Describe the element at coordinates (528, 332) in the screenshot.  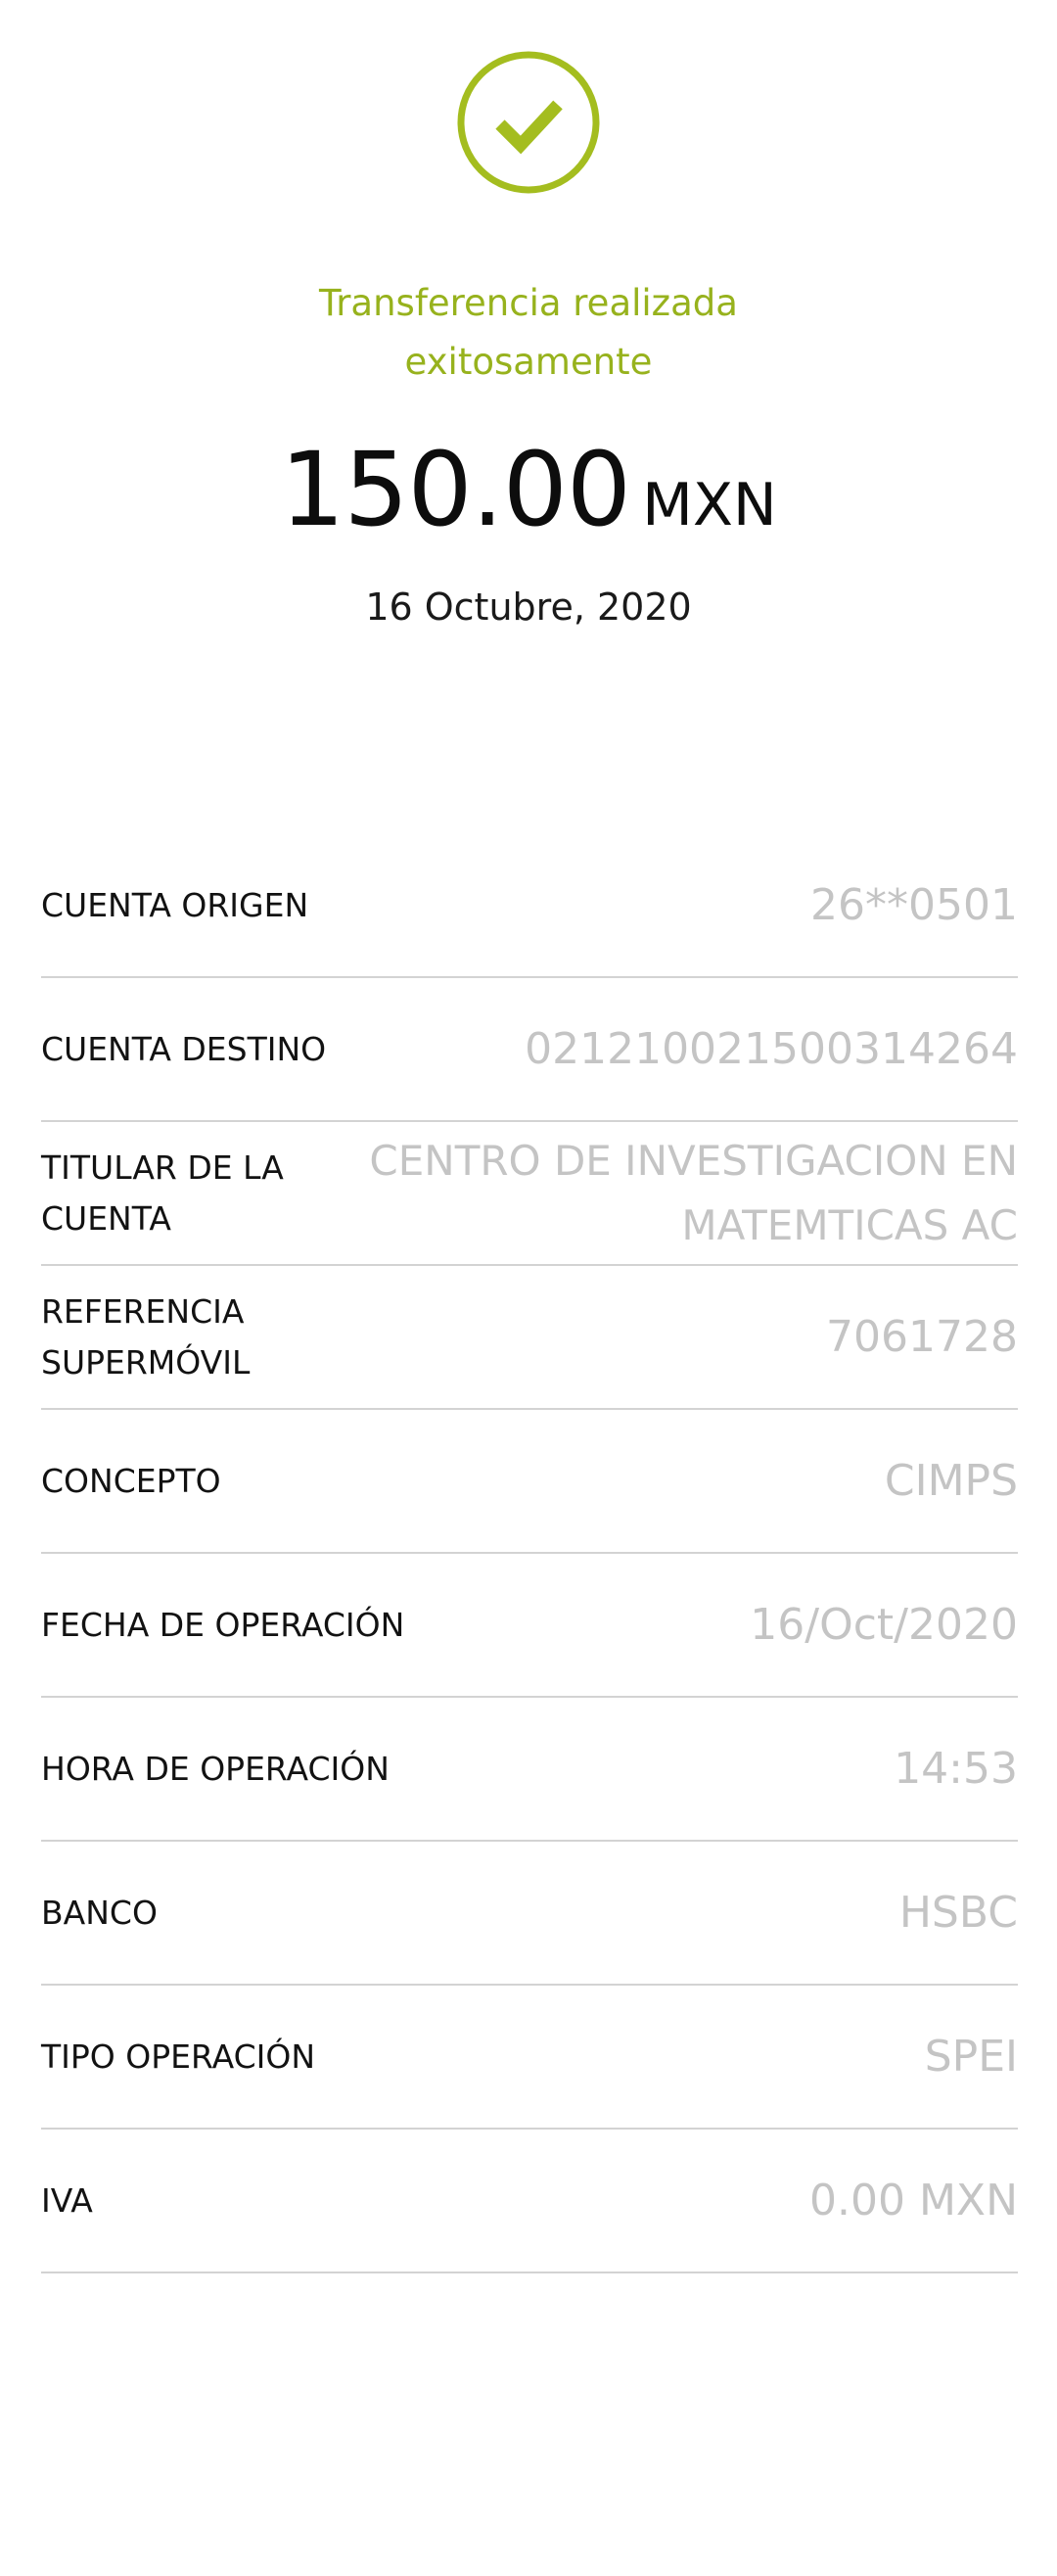
I see `success-message: Transferencia realizada exitosamente` at that location.